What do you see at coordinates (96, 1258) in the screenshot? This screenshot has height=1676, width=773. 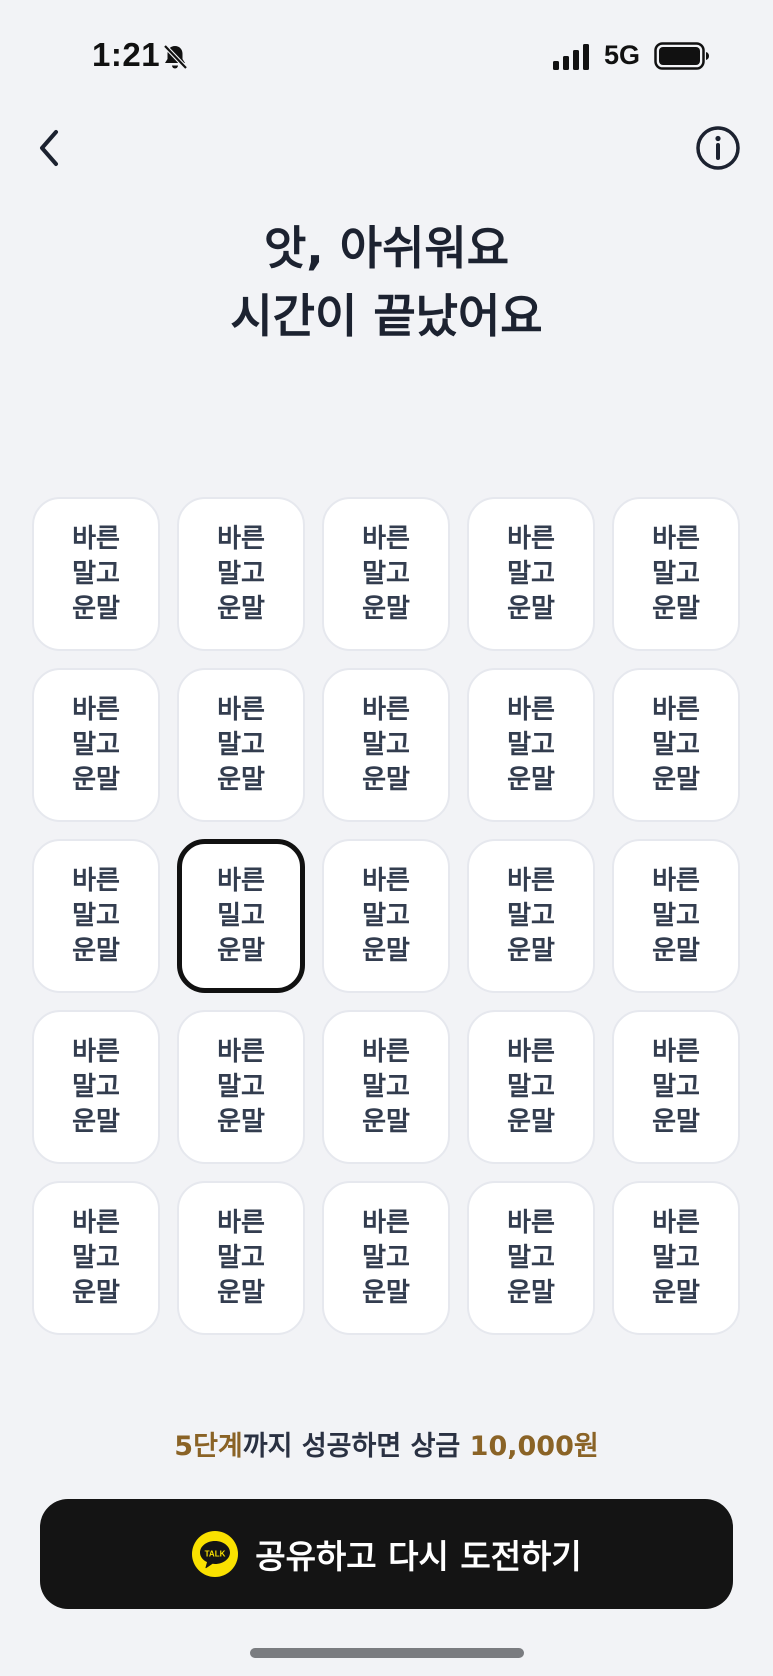 I see `word-tile-r5-c1: 바른 말고 운말` at bounding box center [96, 1258].